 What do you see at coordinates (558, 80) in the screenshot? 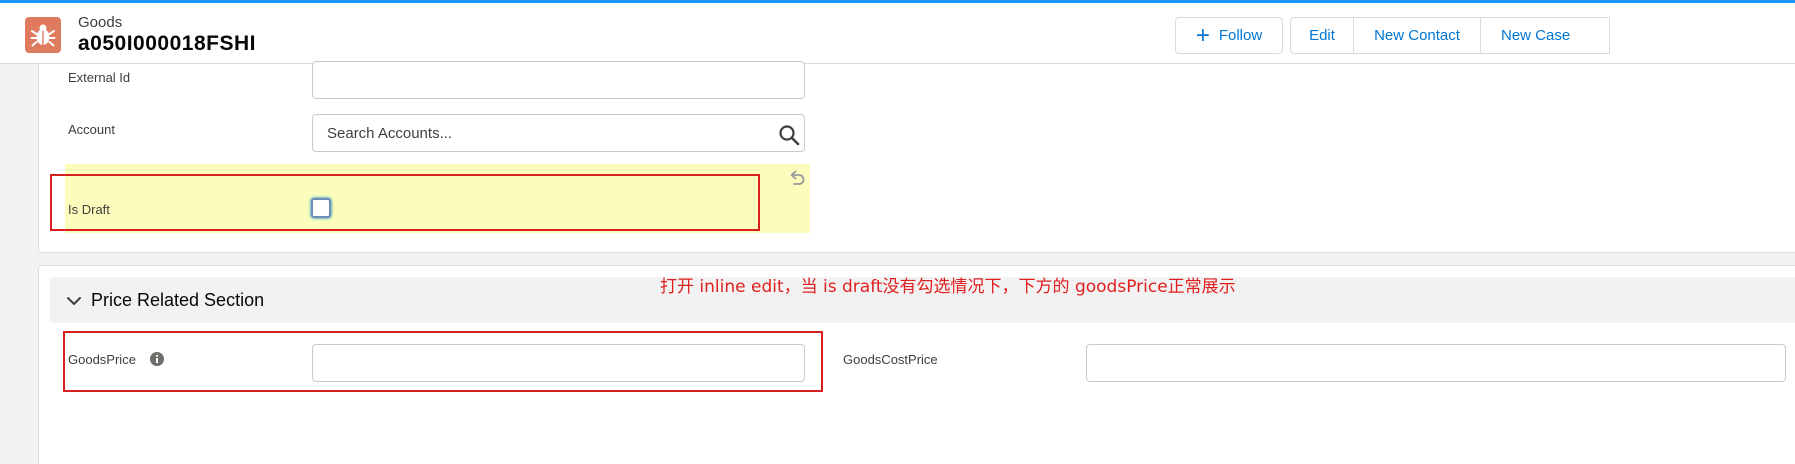
I see `external-id-input` at bounding box center [558, 80].